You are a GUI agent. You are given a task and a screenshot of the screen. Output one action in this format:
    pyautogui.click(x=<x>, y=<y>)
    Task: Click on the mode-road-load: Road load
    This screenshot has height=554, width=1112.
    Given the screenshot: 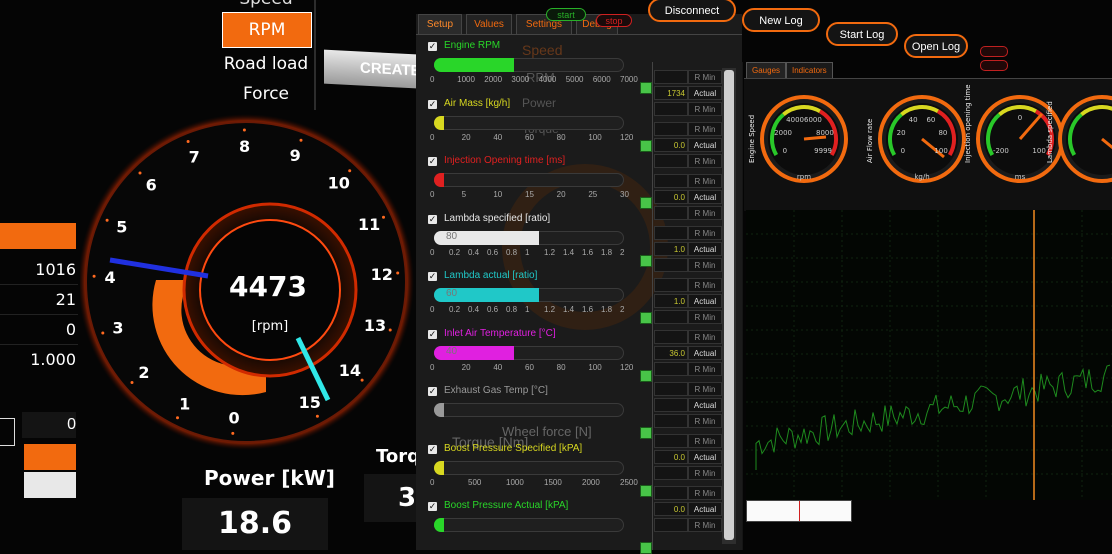 What is the action you would take?
    pyautogui.click(x=266, y=64)
    